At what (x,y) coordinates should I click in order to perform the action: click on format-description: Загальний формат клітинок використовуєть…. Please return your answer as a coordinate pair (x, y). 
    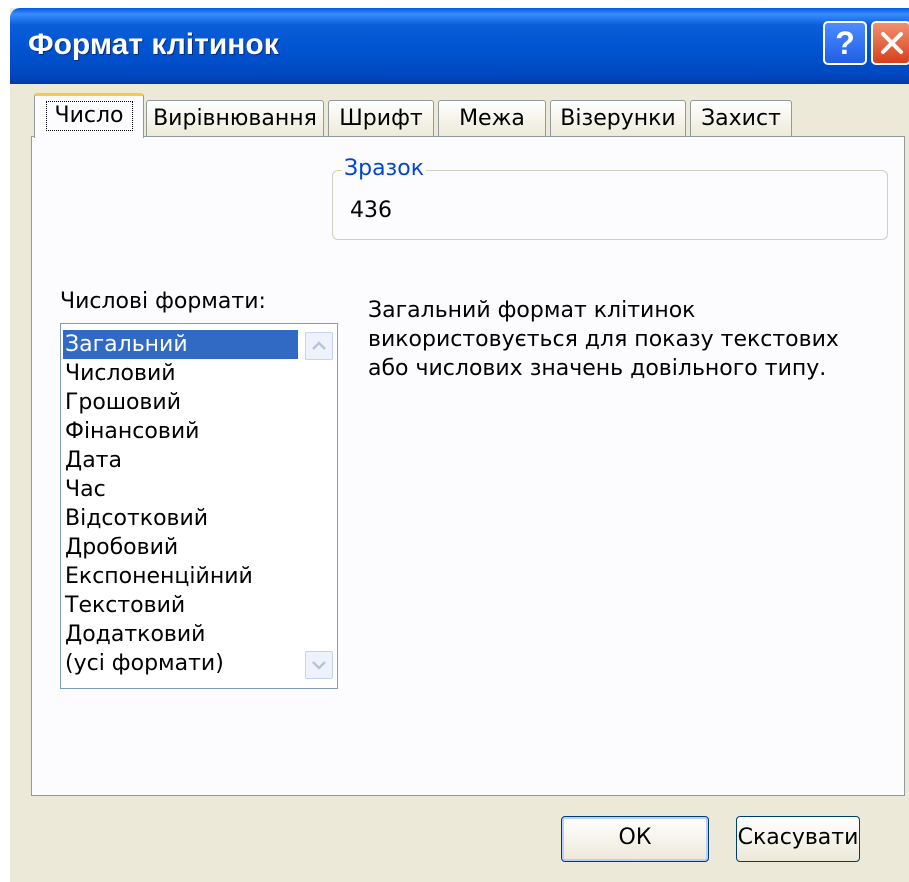
    Looking at the image, I should click on (618, 339).